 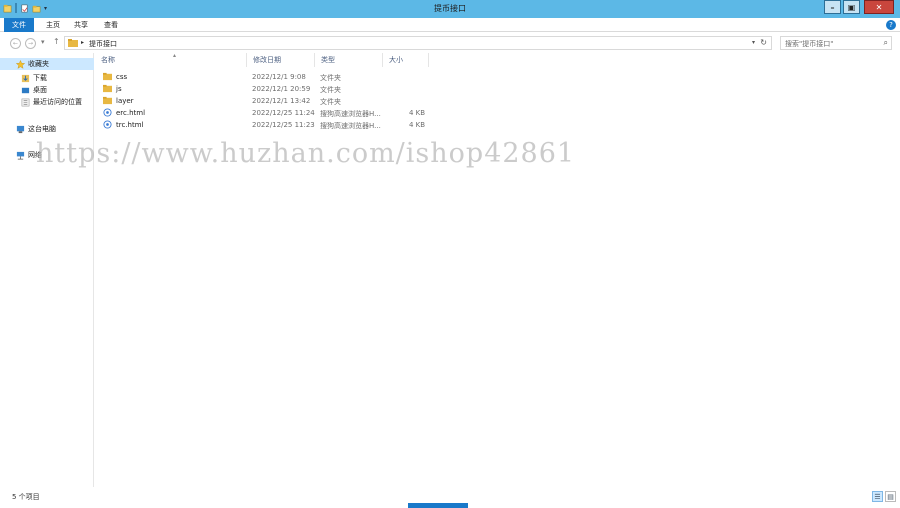 I want to click on search-input: 搜索"提币接口" ⌕, so click(x=836, y=43).